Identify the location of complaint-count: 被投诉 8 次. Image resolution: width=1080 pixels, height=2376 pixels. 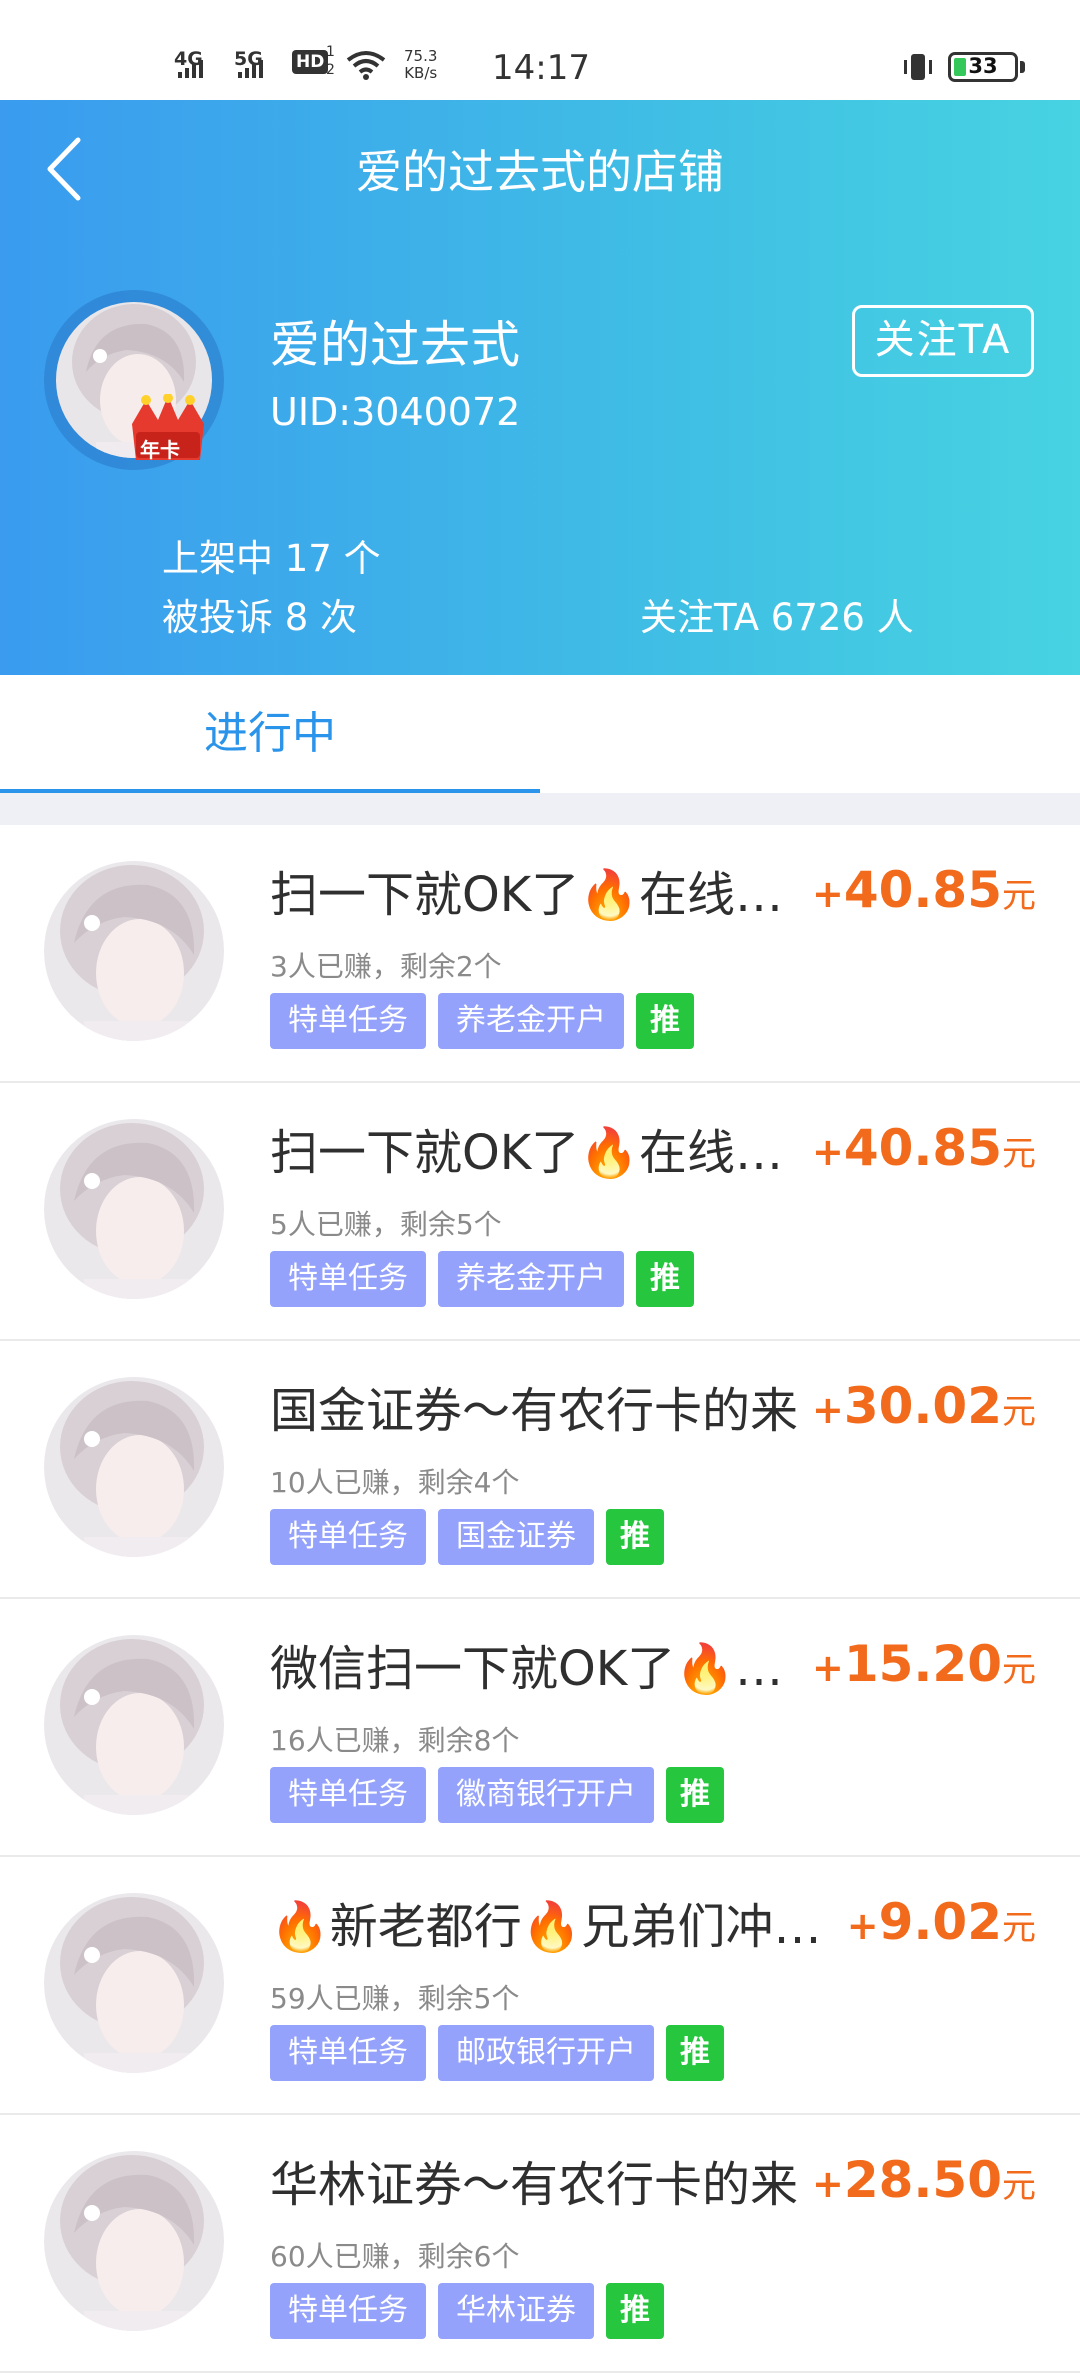
(260, 617).